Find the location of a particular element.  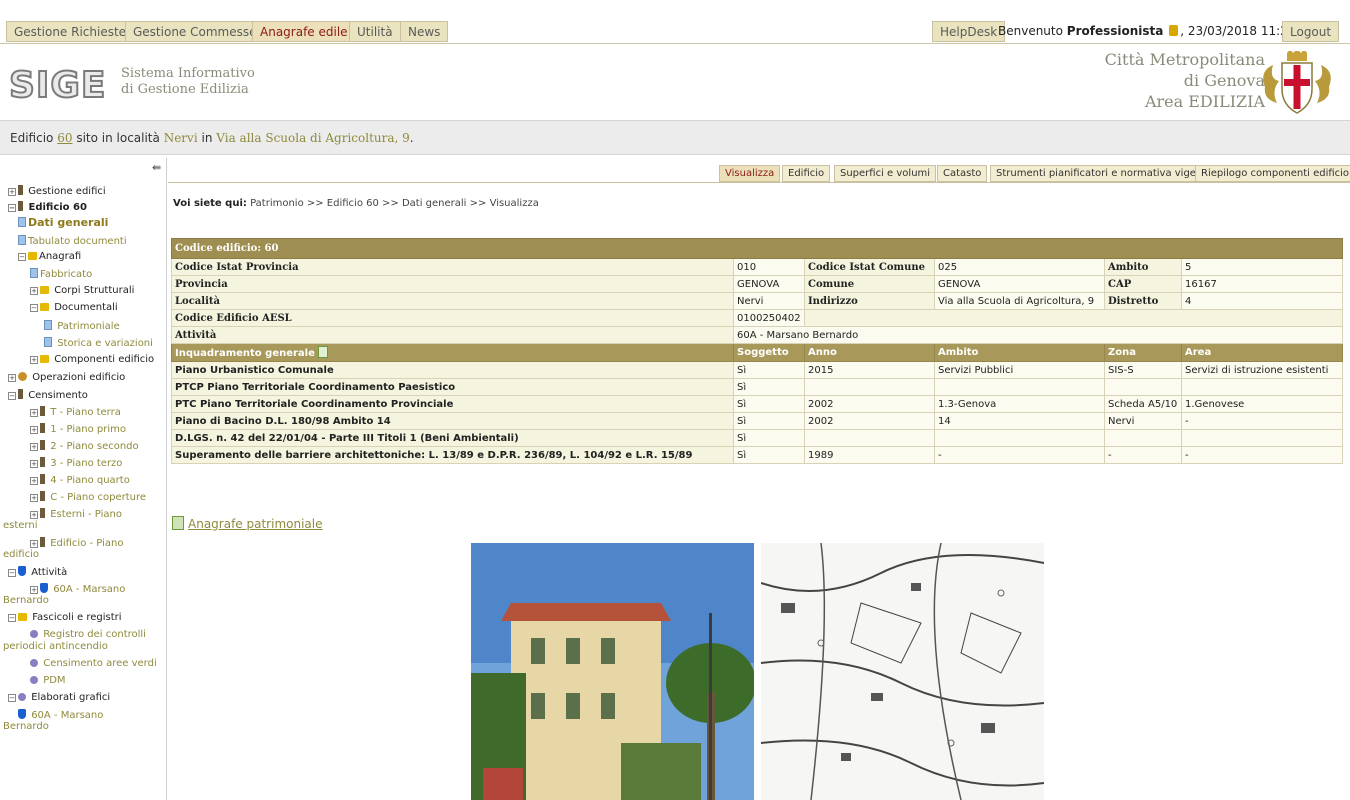

tree-piano-esterni: + Esterni - Piano is located at coordinates (76, 514).